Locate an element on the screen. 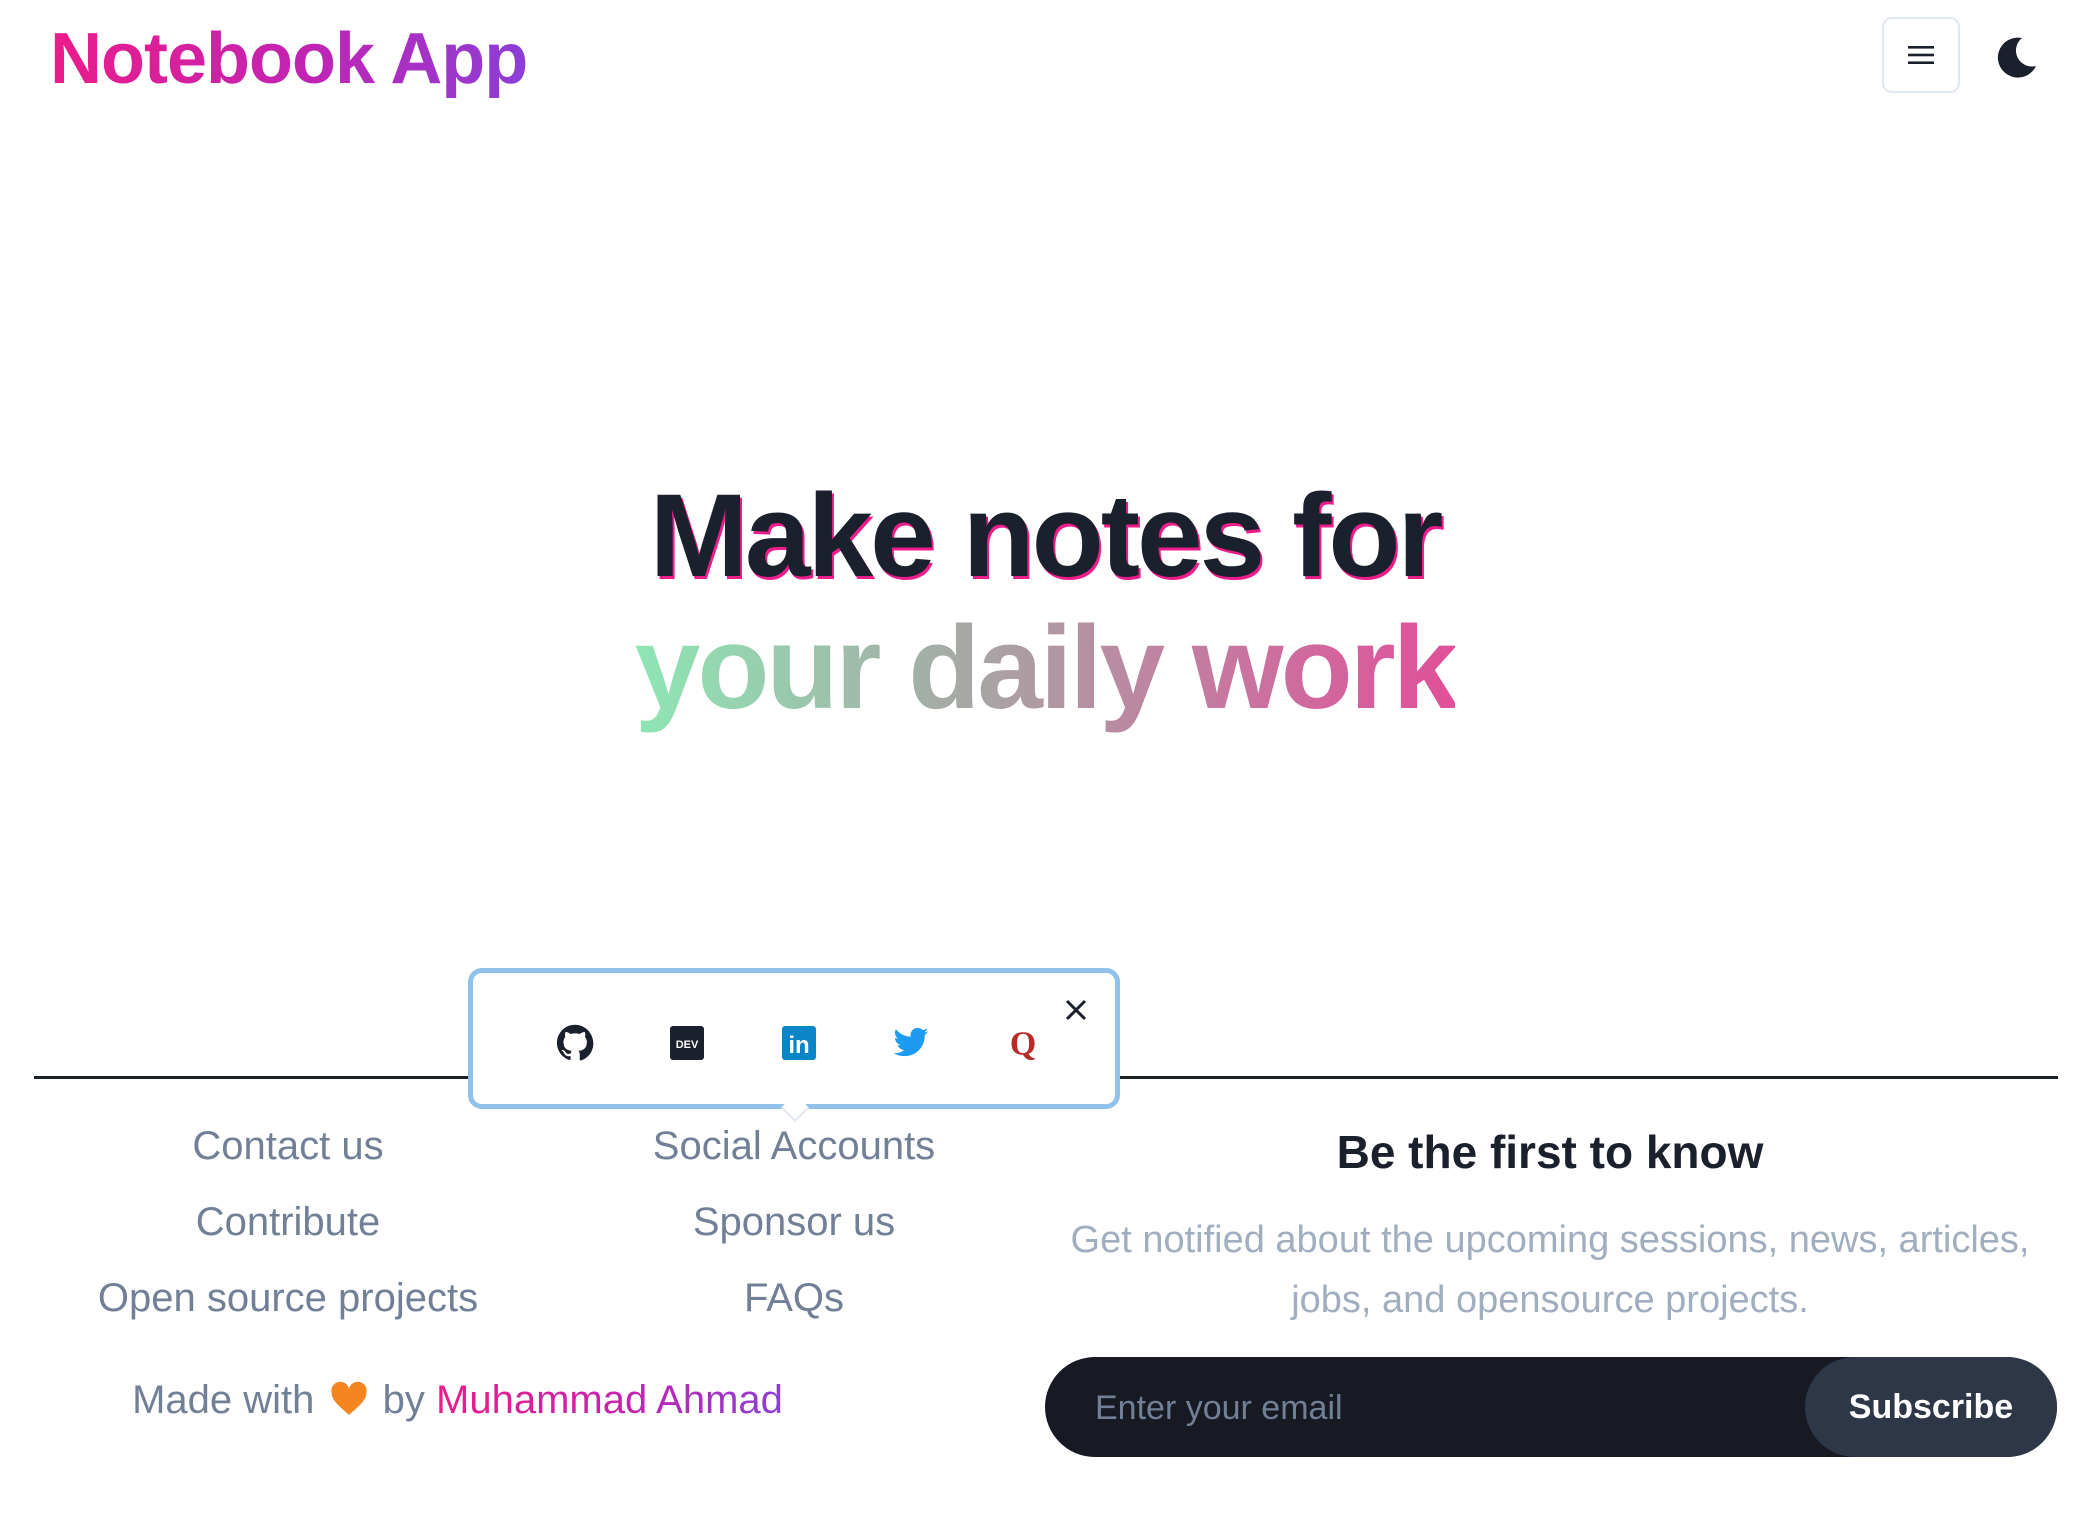  quora-icon-text: Q is located at coordinates (1023, 1043).